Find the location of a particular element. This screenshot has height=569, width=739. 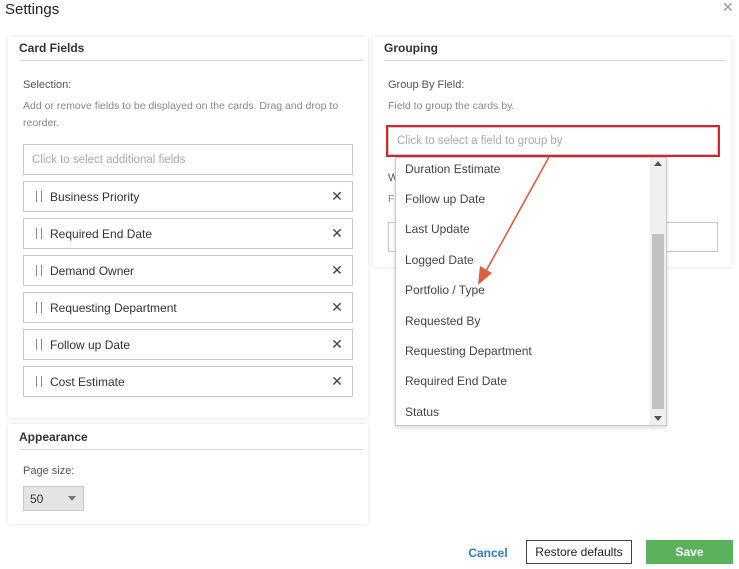

page-size-value: 50 is located at coordinates (37, 498).